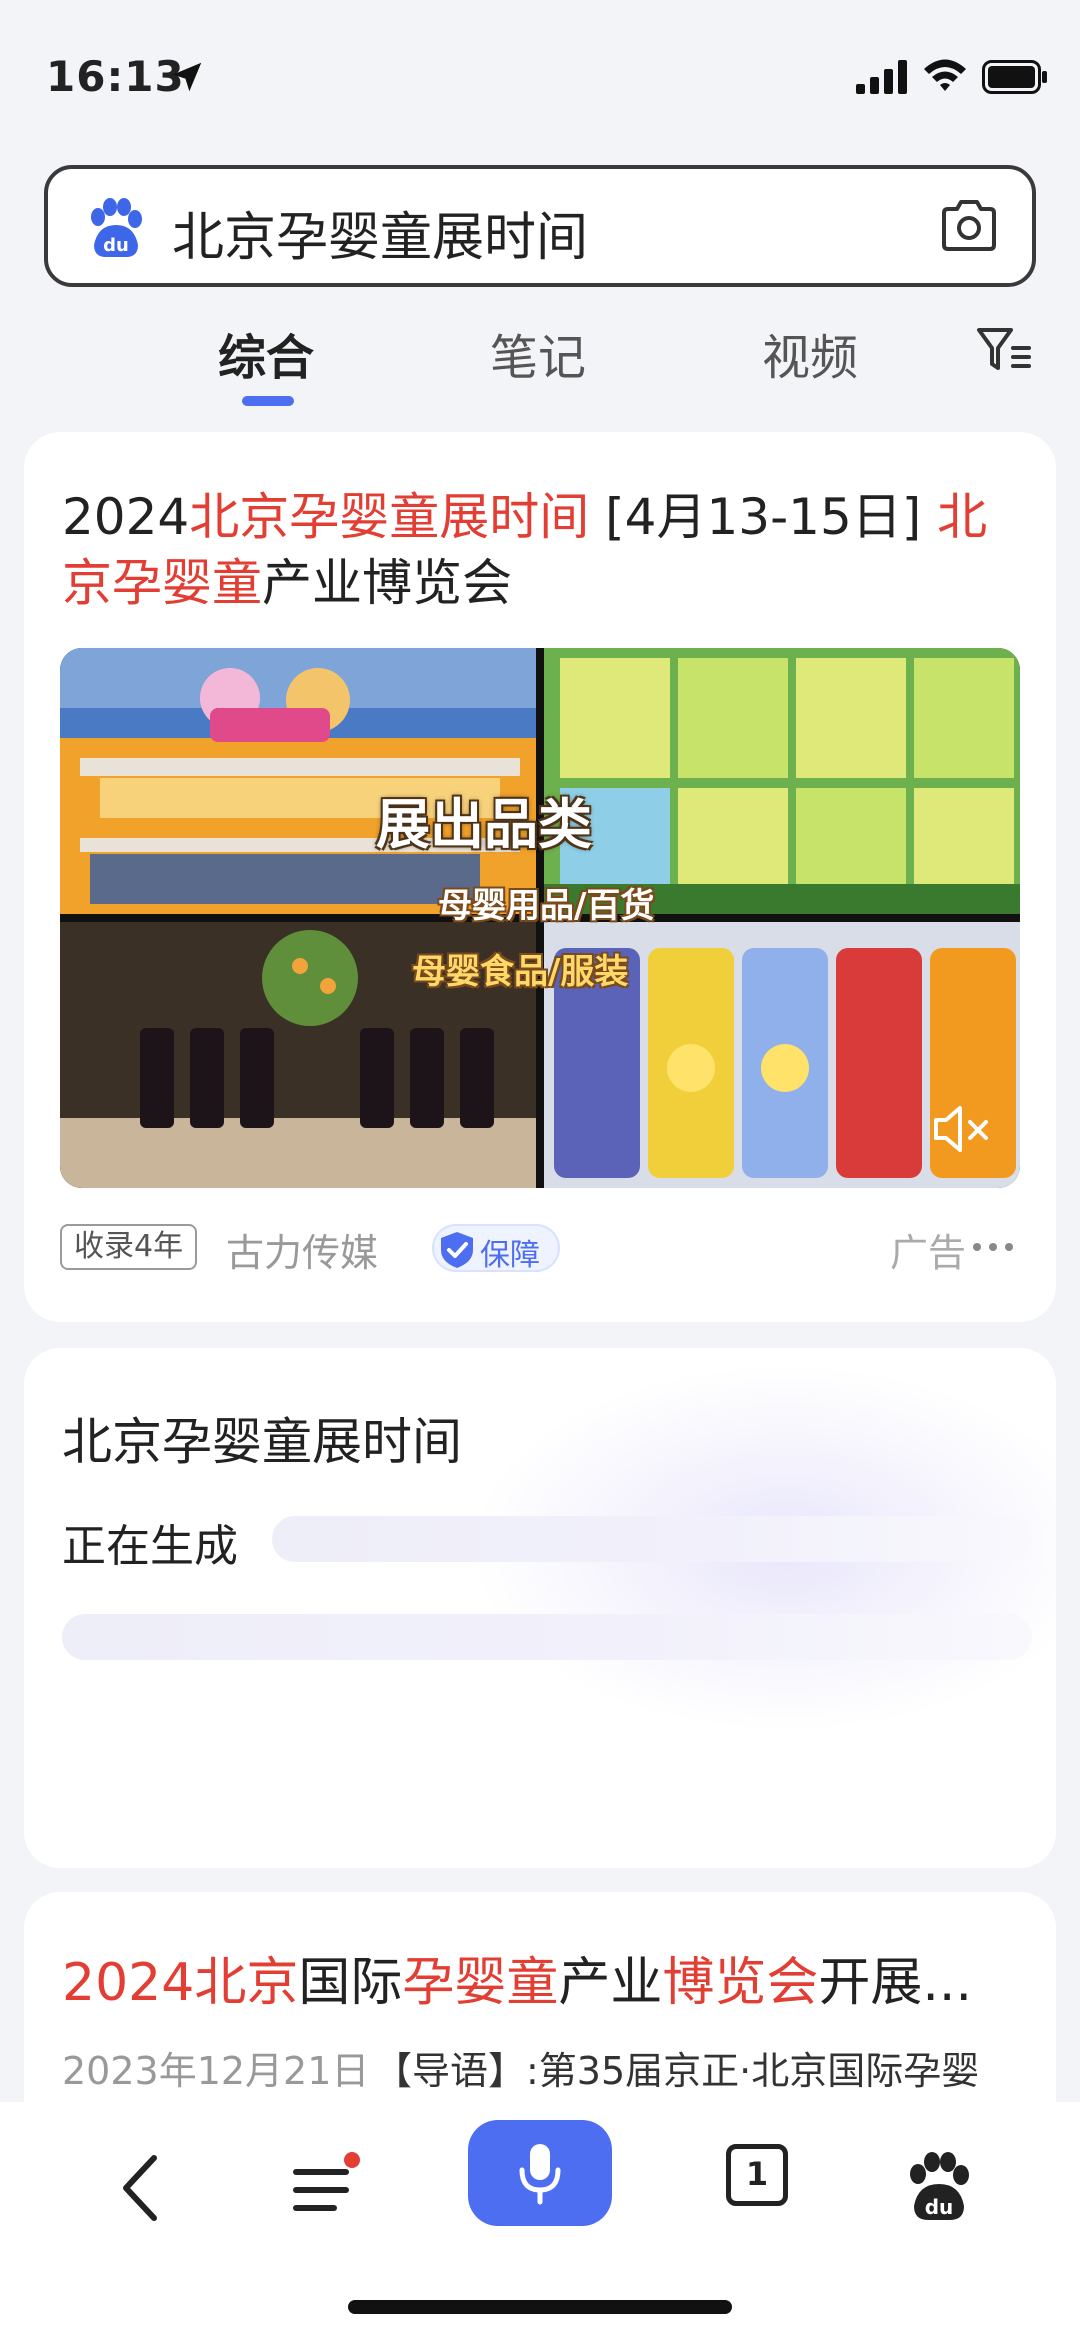 This screenshot has width=1080, height=2338. I want to click on ad-title: 2024北京孕婴童展时间 [4月13-15日] 北京孕婴童产业博览会, so click(542, 550).